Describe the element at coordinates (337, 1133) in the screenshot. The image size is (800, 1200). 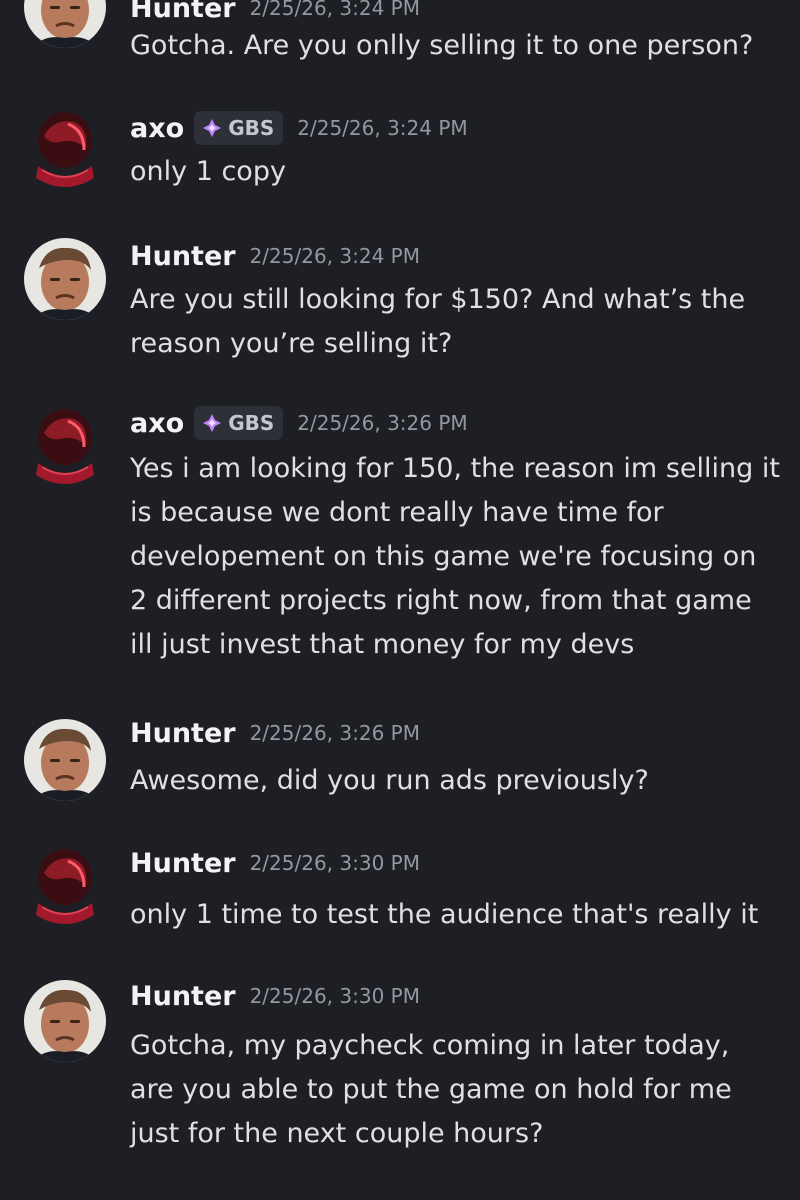
I see `message-line: just for the next couple hours?` at that location.